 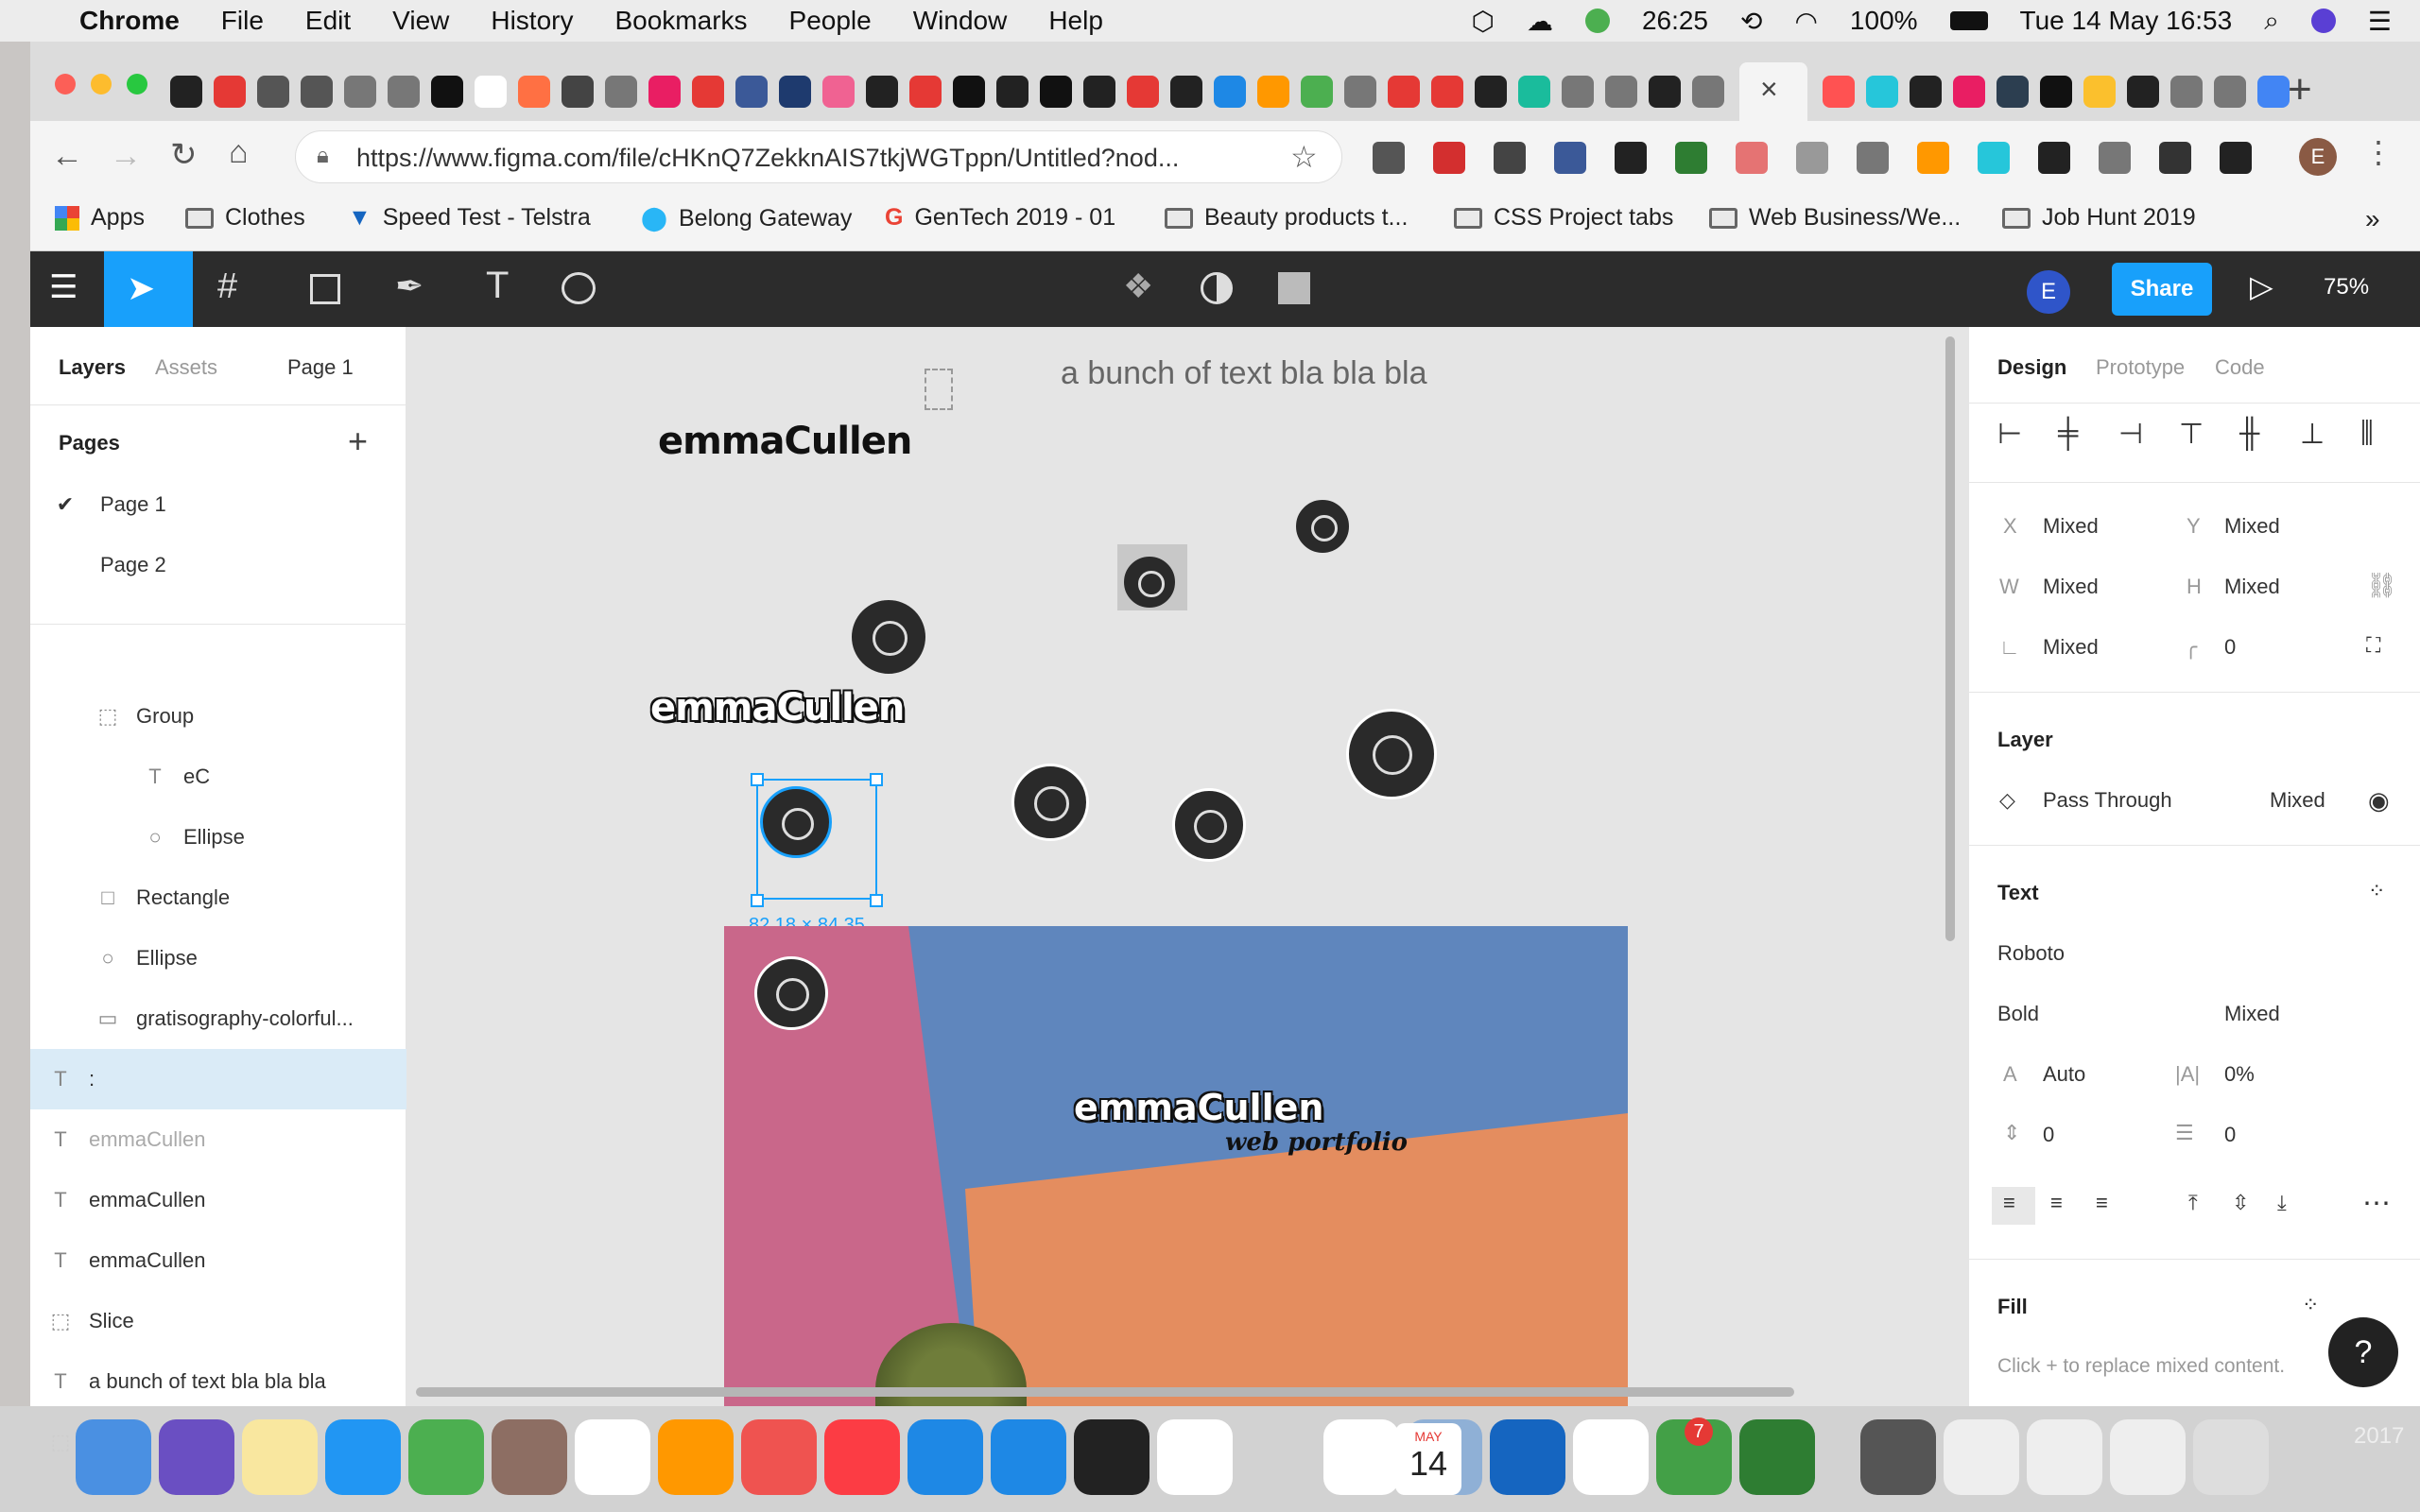 What do you see at coordinates (2010, 434) in the screenshot?
I see `align-layer-icon: ⊢` at bounding box center [2010, 434].